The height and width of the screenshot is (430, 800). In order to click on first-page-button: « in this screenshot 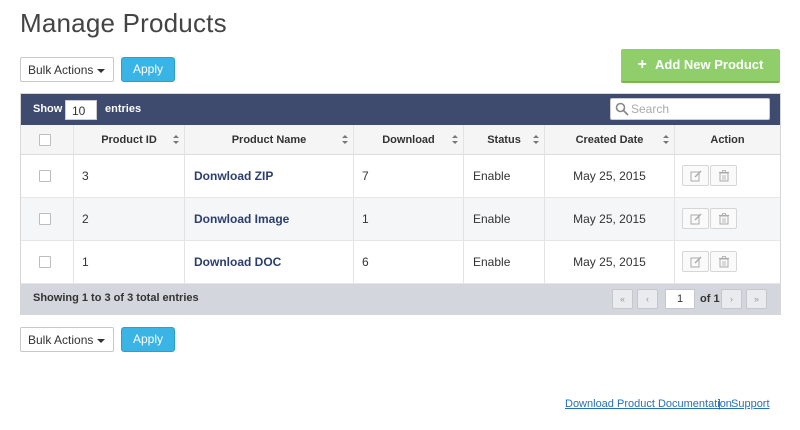, I will do `click(622, 299)`.